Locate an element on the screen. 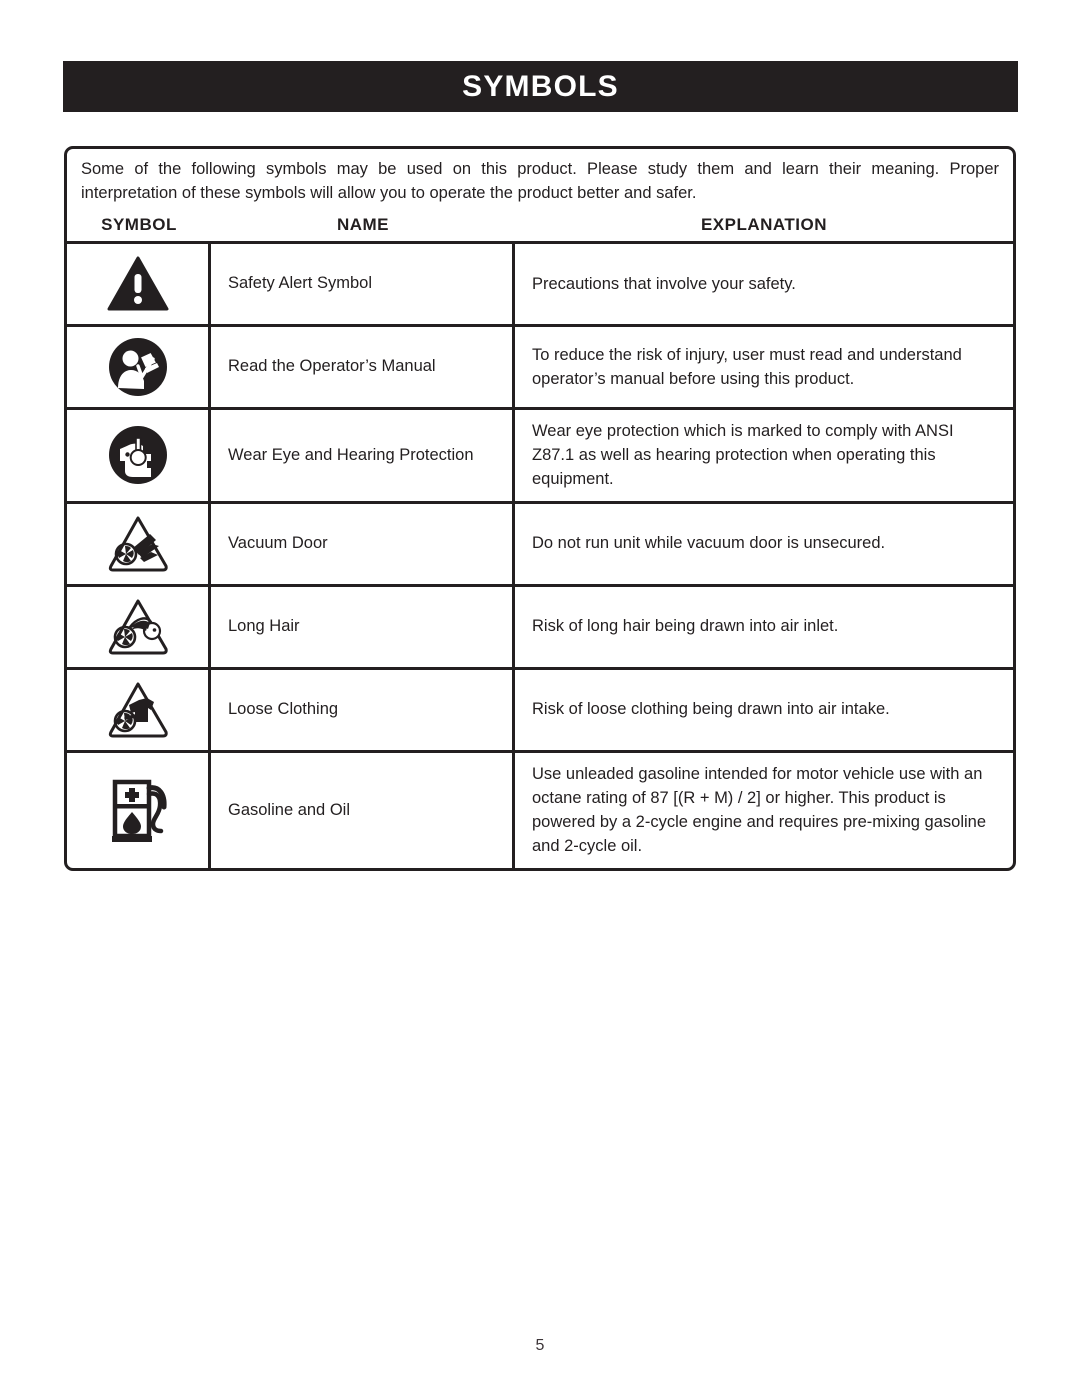  symbol-name: Gasoline and Oil is located at coordinates (363, 810).